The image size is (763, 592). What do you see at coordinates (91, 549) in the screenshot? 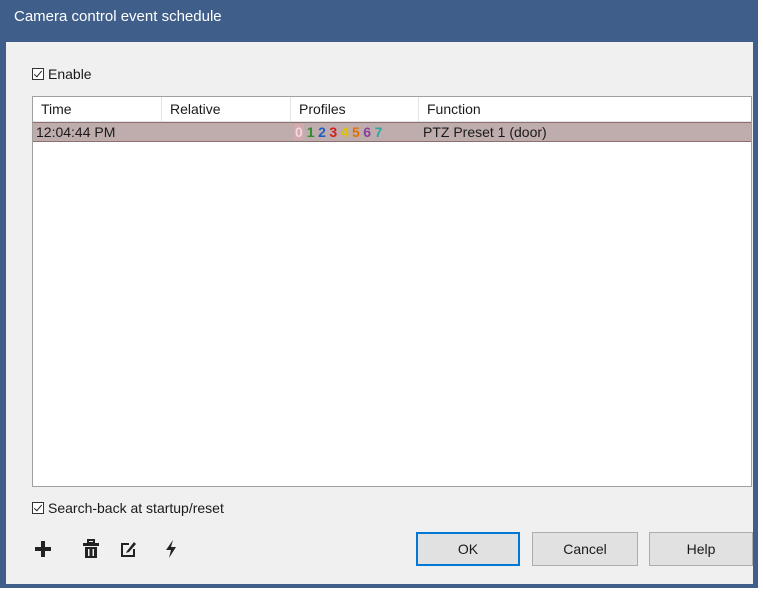
I see `delete-icon` at bounding box center [91, 549].